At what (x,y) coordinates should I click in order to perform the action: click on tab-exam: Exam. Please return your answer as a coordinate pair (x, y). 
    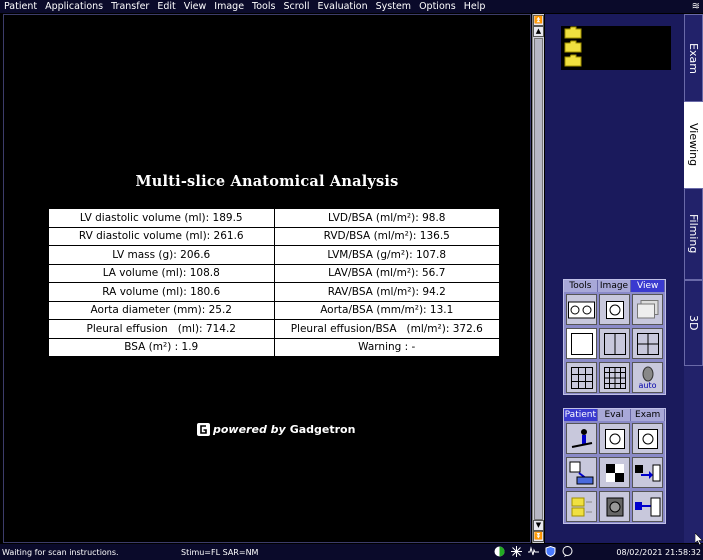
    Looking at the image, I should click on (693, 58).